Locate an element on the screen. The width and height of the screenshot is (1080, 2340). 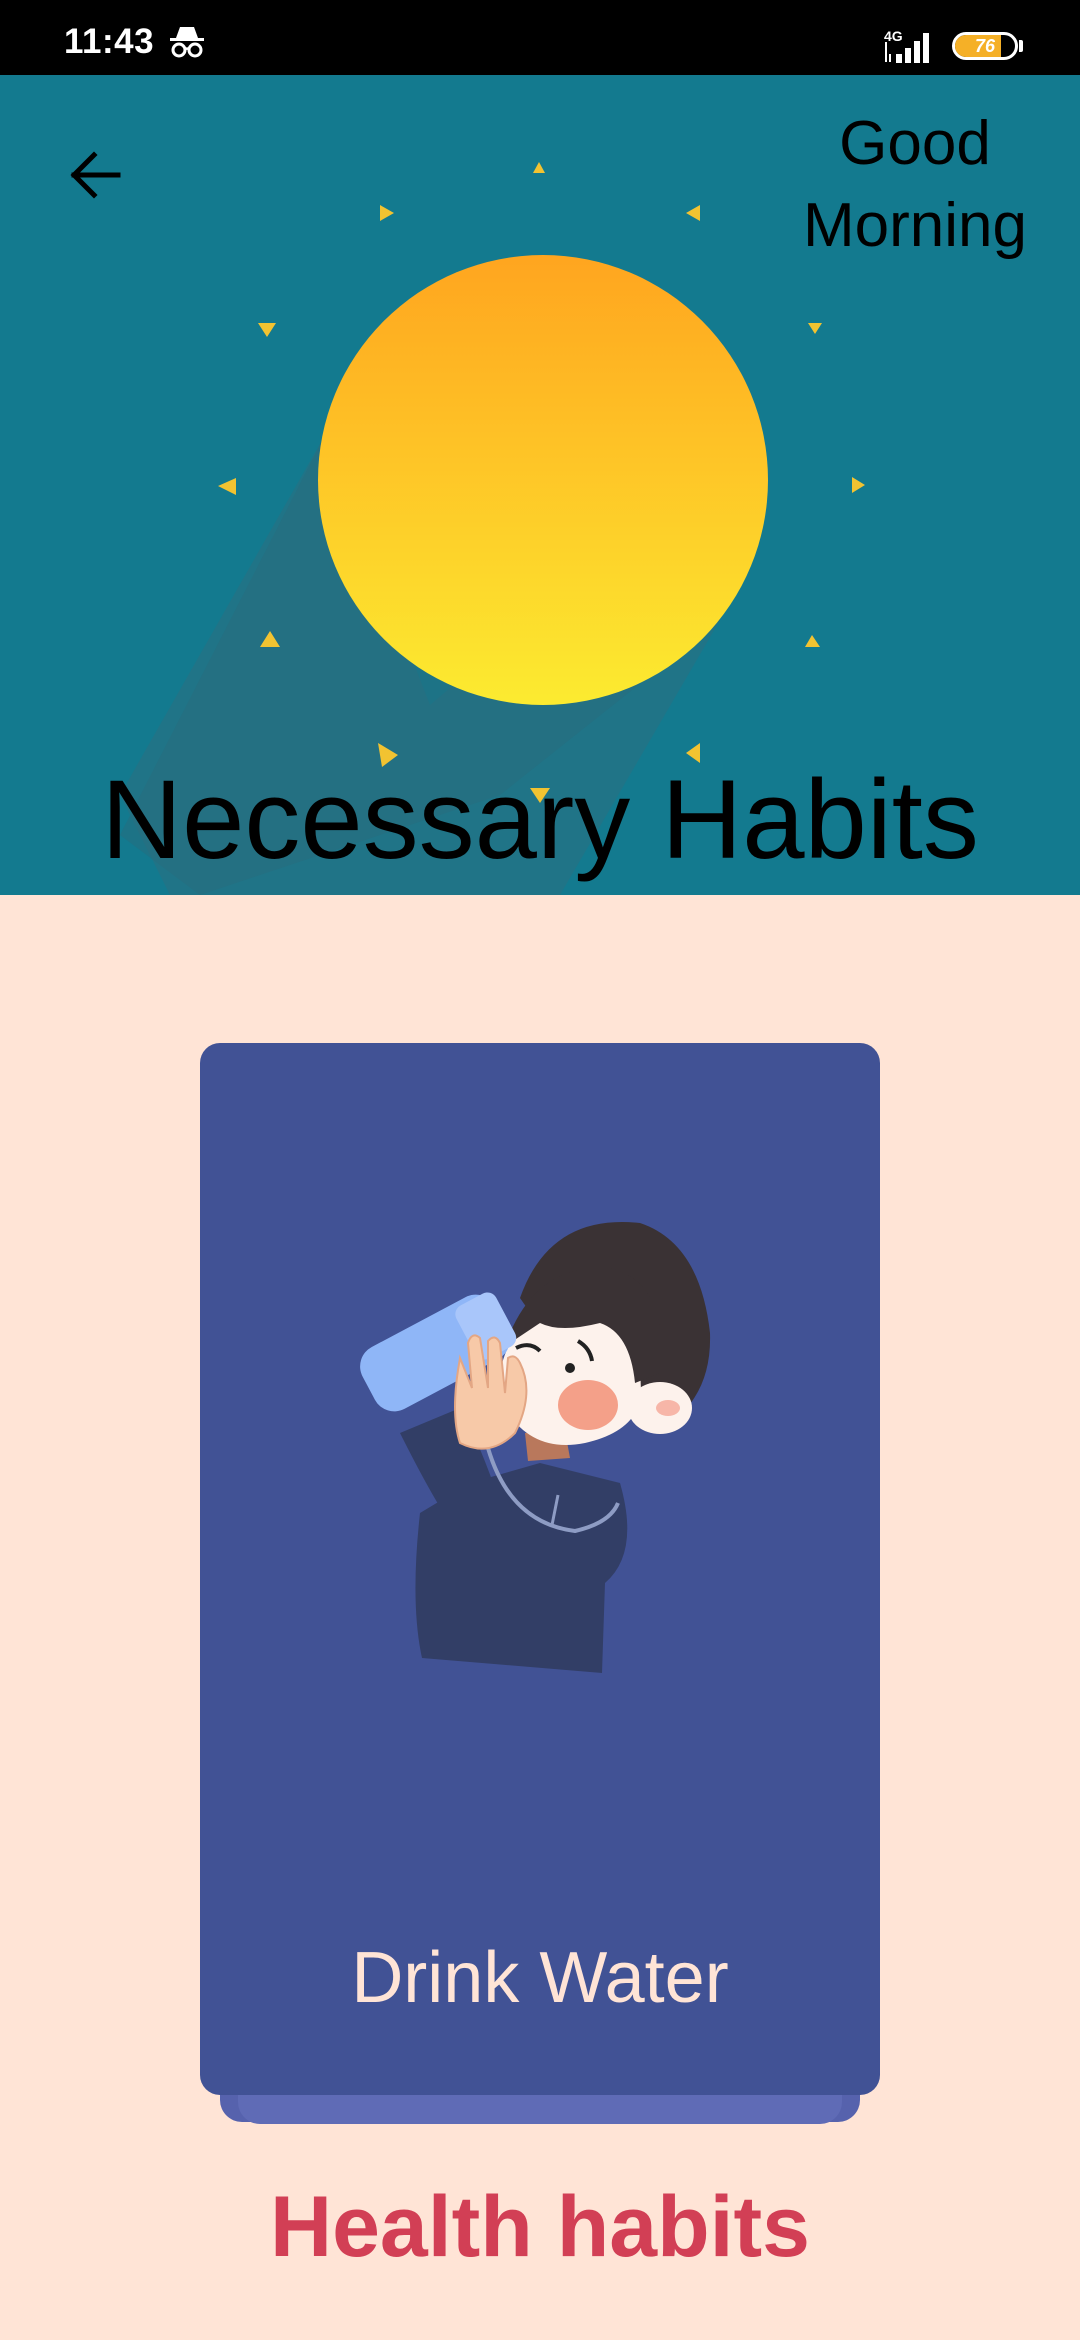
page-title: Necessary Habits is located at coordinates (540, 819).